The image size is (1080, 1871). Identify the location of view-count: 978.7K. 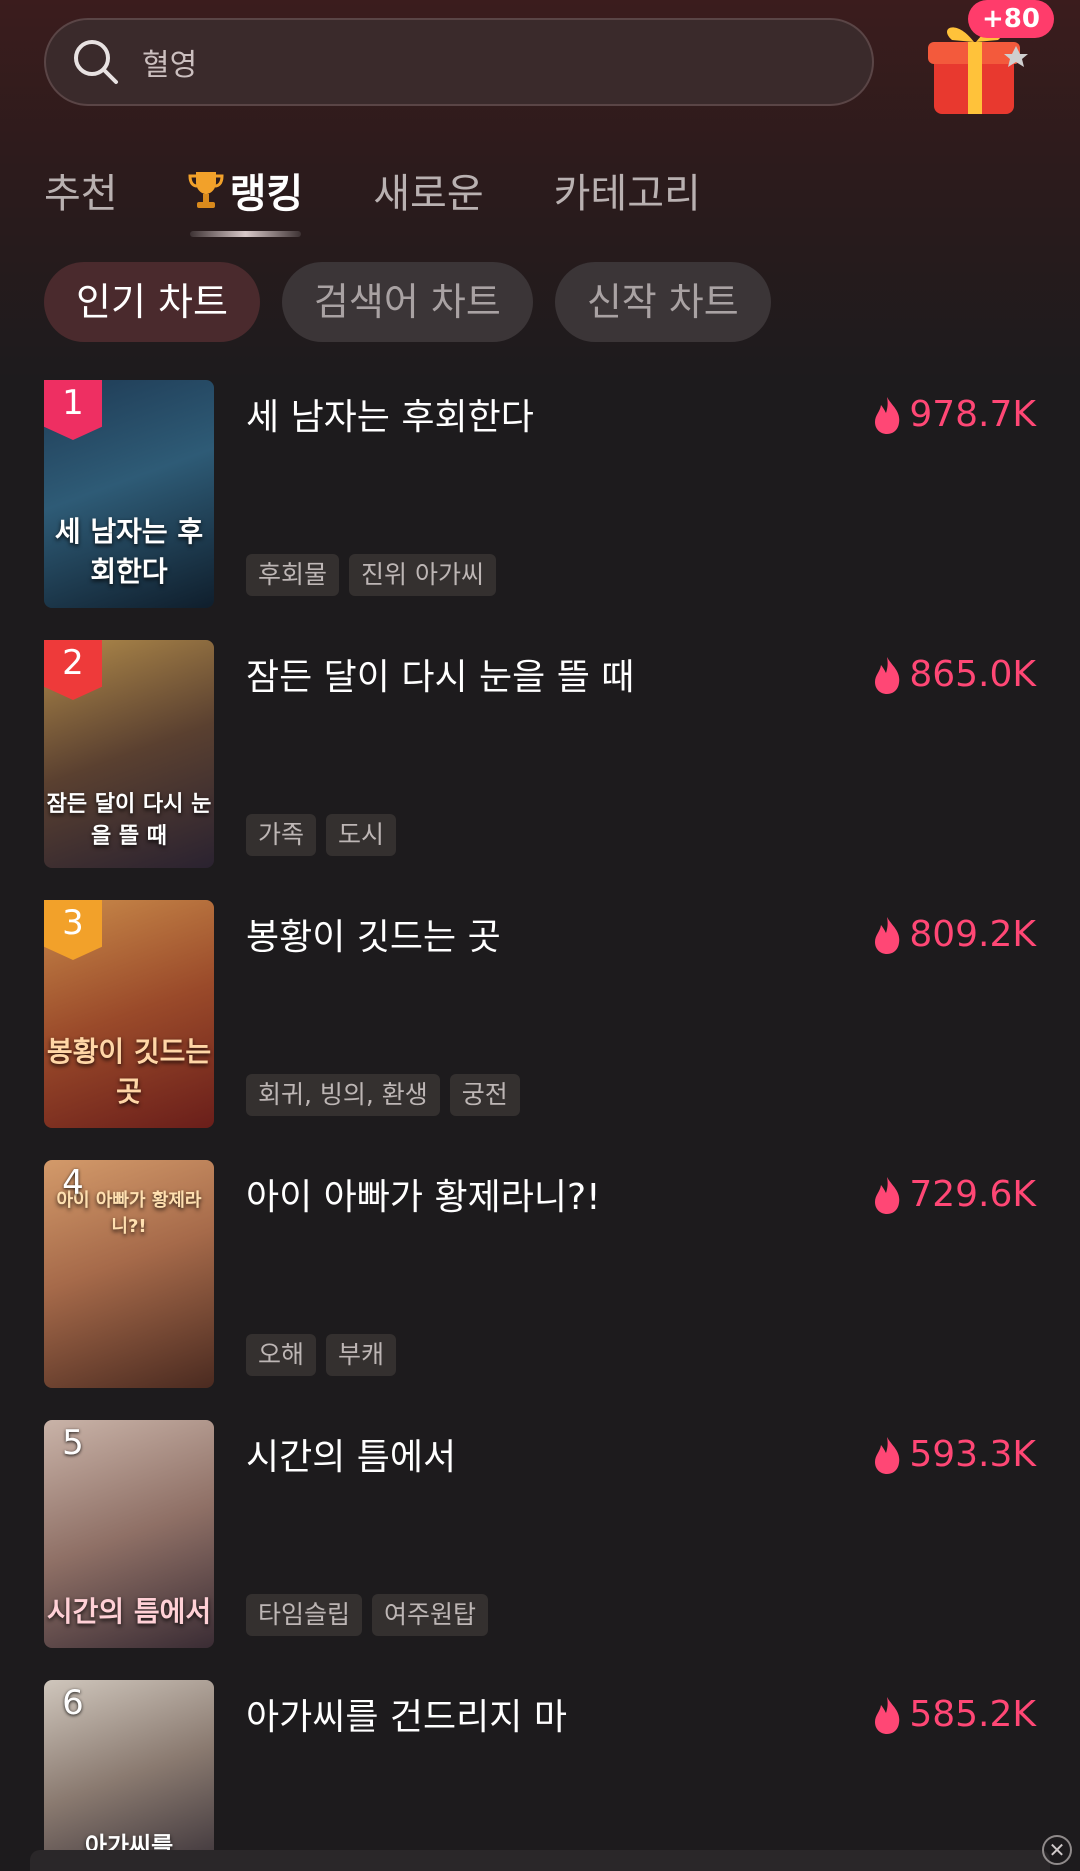
(953, 414).